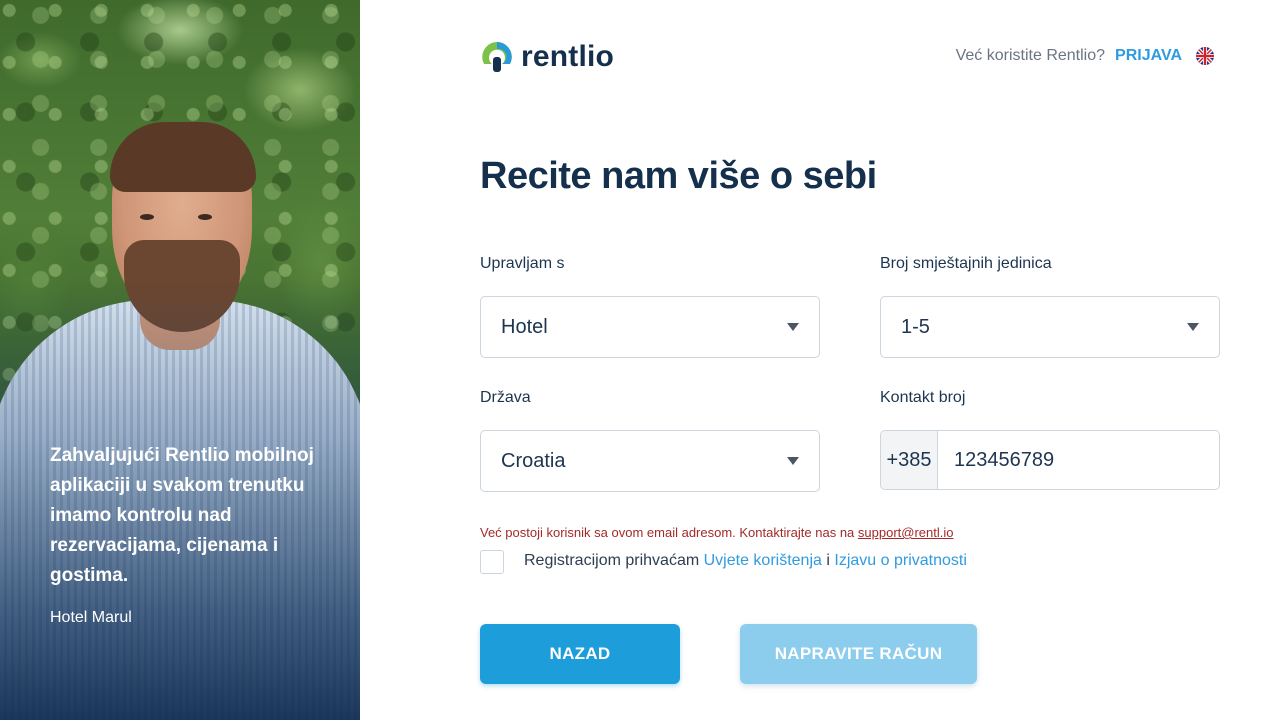 The image size is (1280, 720). I want to click on units-count-value: 1-5, so click(915, 326).